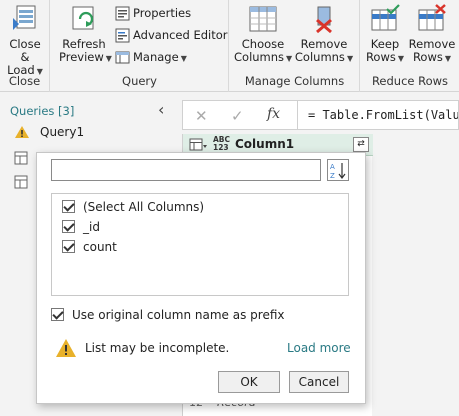 This screenshot has width=459, height=416. What do you see at coordinates (427, 57) in the screenshot?
I see `remove-rows-label-2: Rows` at bounding box center [427, 57].